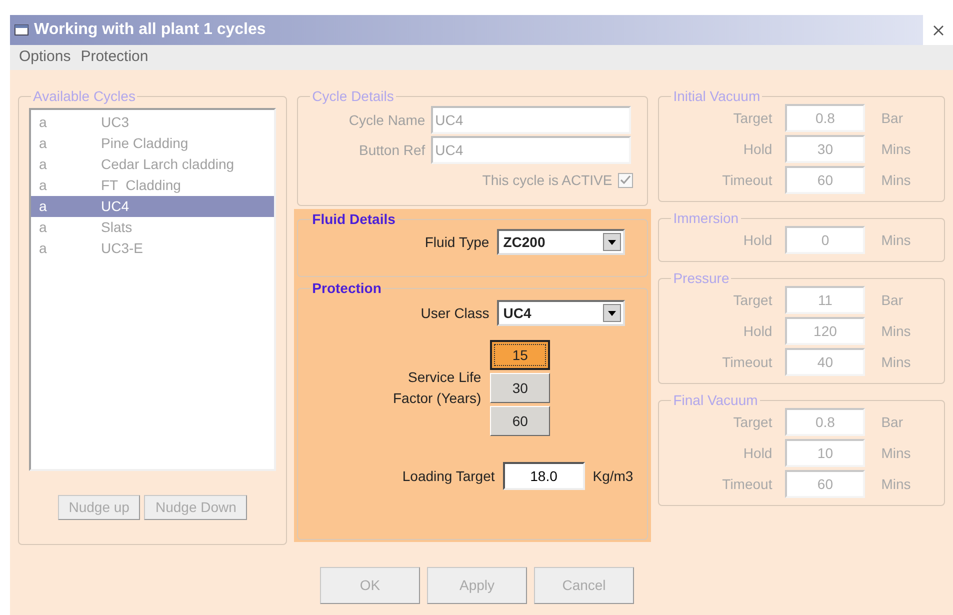 This screenshot has height=615, width=953. I want to click on field-label: Service Life Factor (Years), so click(437, 388).